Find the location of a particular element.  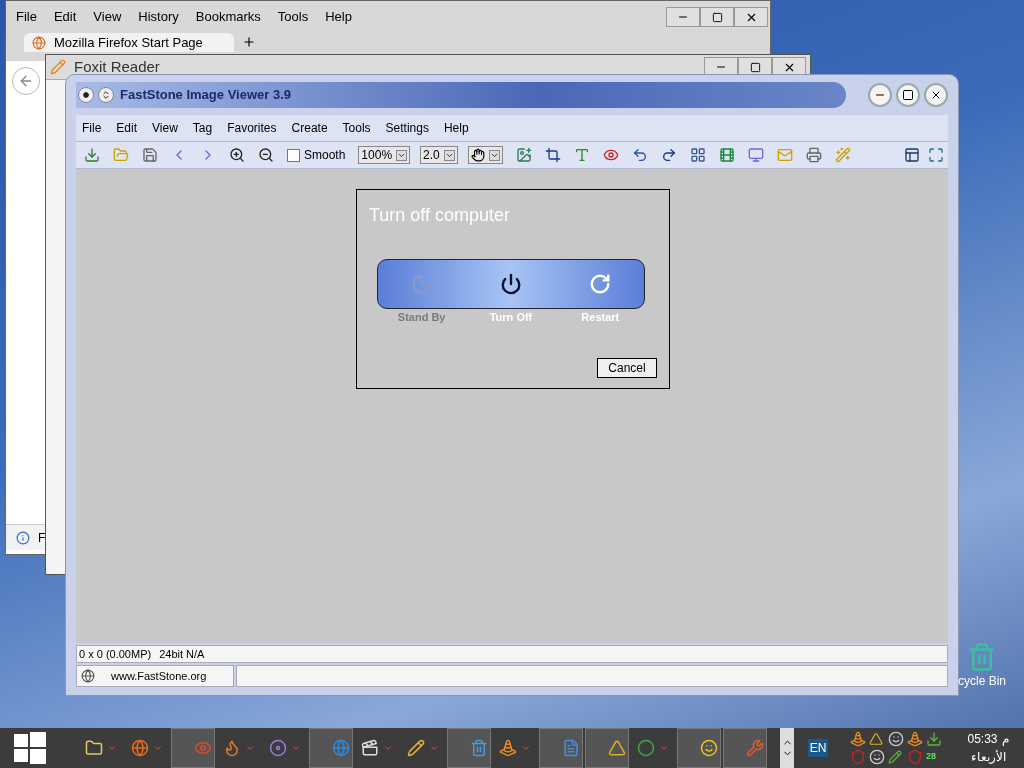

shade-button is located at coordinates (106, 95).